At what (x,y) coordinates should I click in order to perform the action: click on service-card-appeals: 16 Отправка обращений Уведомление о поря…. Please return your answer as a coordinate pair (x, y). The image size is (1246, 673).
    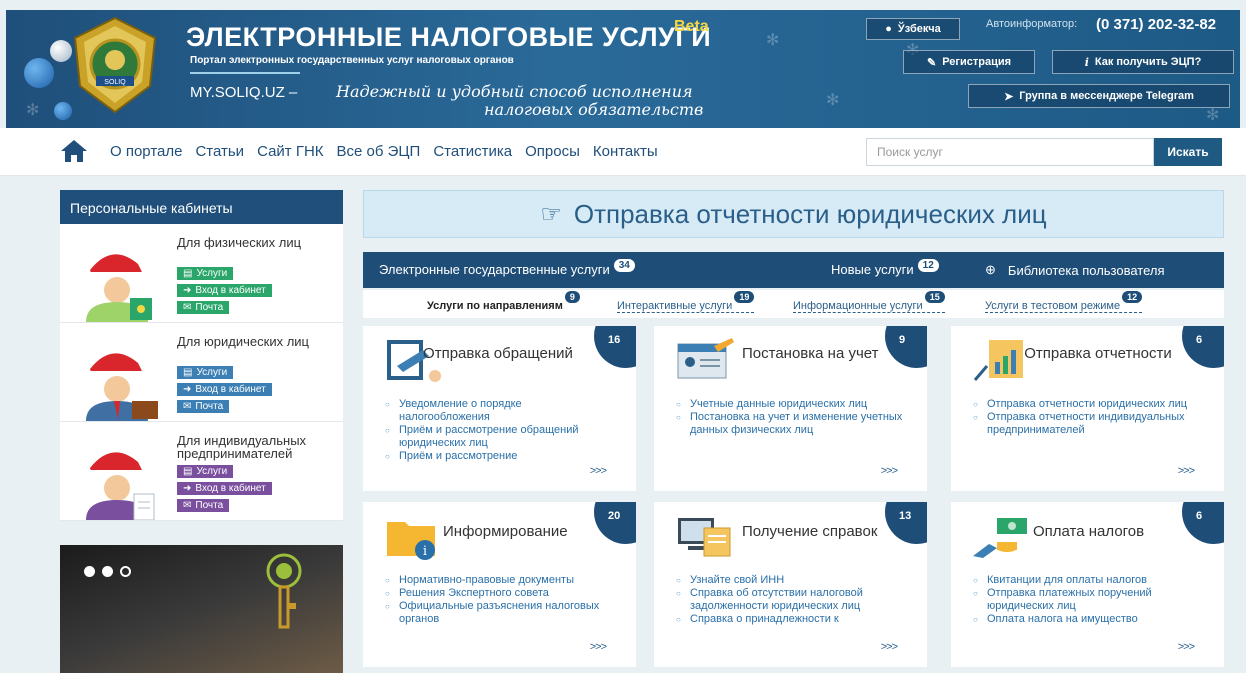
    Looking at the image, I should click on (499, 408).